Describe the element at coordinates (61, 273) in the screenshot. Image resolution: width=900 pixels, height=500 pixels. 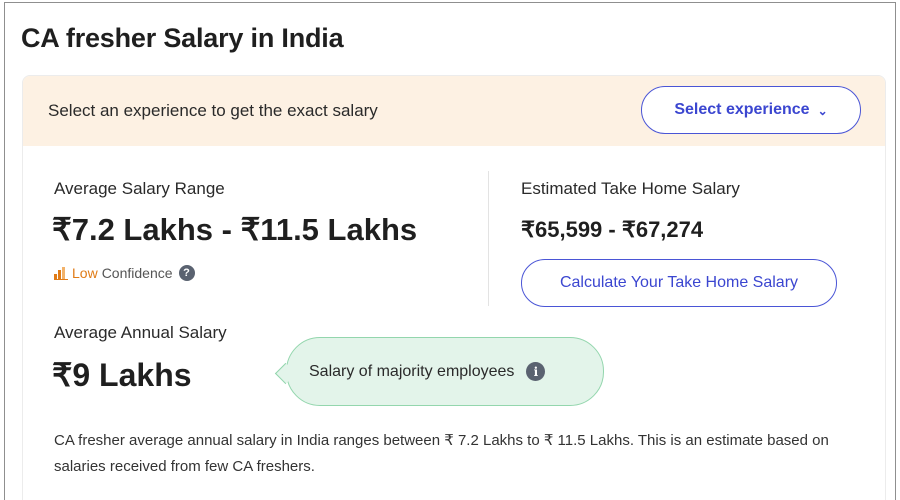
I see `bar-chart-icon` at that location.